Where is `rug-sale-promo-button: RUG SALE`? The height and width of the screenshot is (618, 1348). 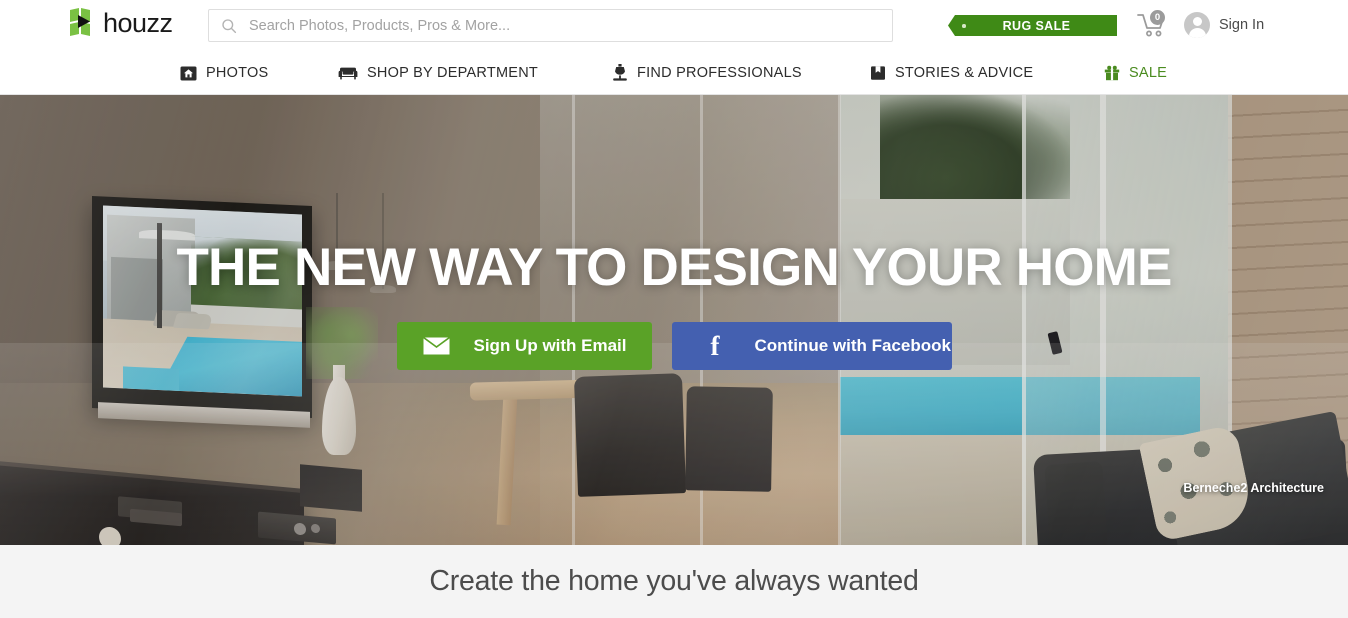 rug-sale-promo-button: RUG SALE is located at coordinates (1032, 25).